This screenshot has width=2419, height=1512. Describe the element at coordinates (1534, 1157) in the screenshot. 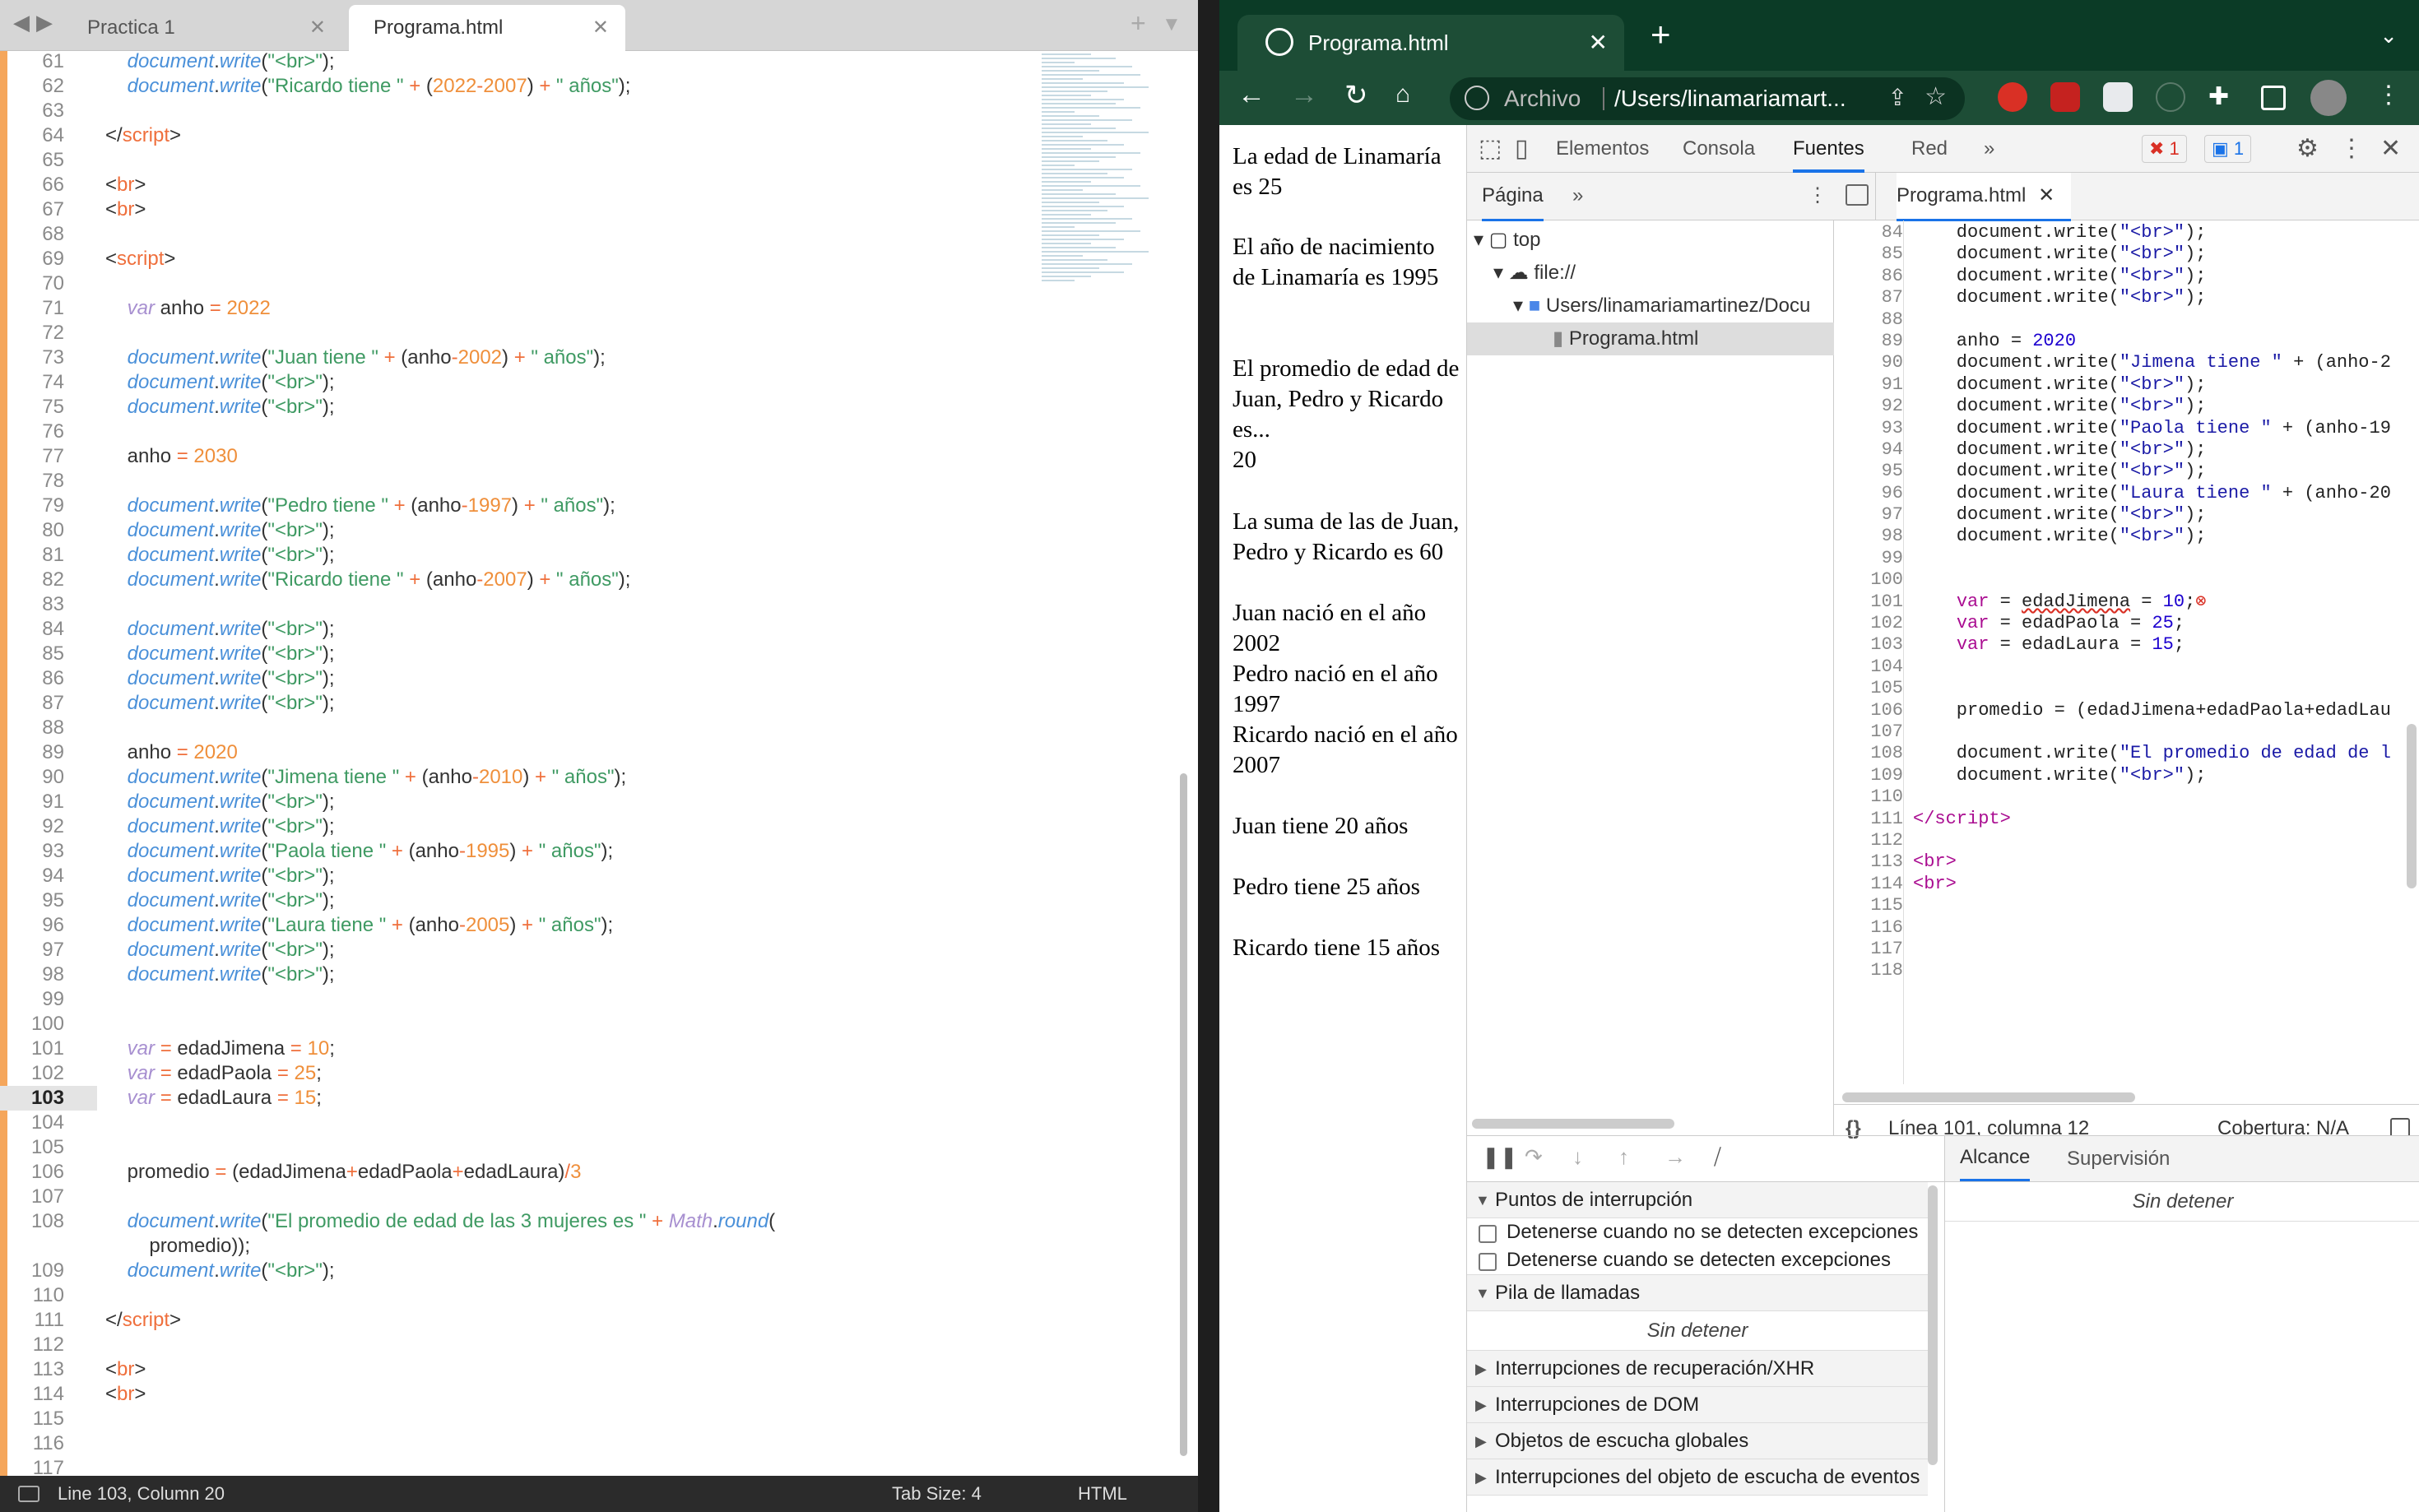

I see `step-over-icon: ↷` at that location.